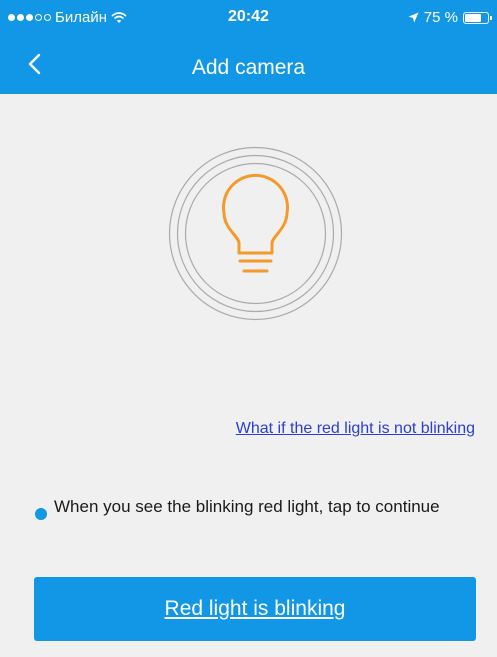 Image resolution: width=497 pixels, height=657 pixels. I want to click on status-right: 75 %, so click(450, 17).